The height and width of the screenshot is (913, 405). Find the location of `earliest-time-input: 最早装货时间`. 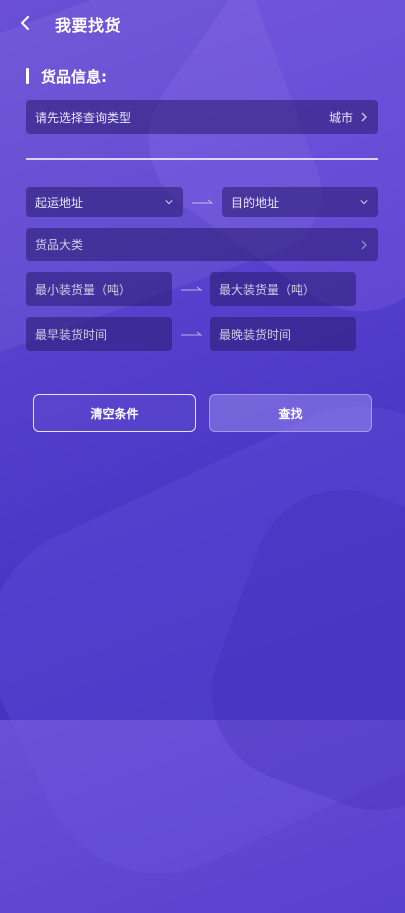

earliest-time-input: 最早装货时间 is located at coordinates (99, 334).